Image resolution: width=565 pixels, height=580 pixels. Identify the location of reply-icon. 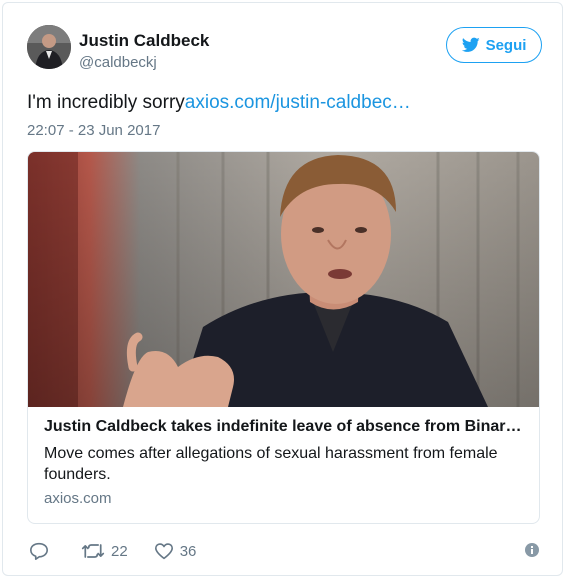
(39, 551).